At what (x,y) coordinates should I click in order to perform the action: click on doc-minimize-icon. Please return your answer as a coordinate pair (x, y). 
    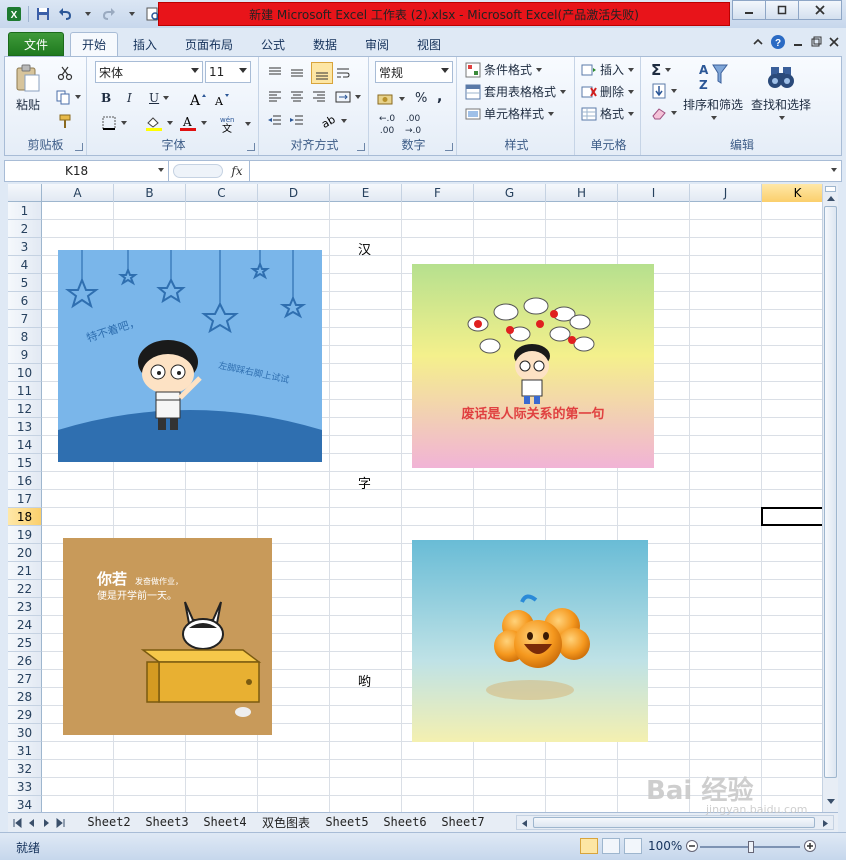
    Looking at the image, I should click on (798, 43).